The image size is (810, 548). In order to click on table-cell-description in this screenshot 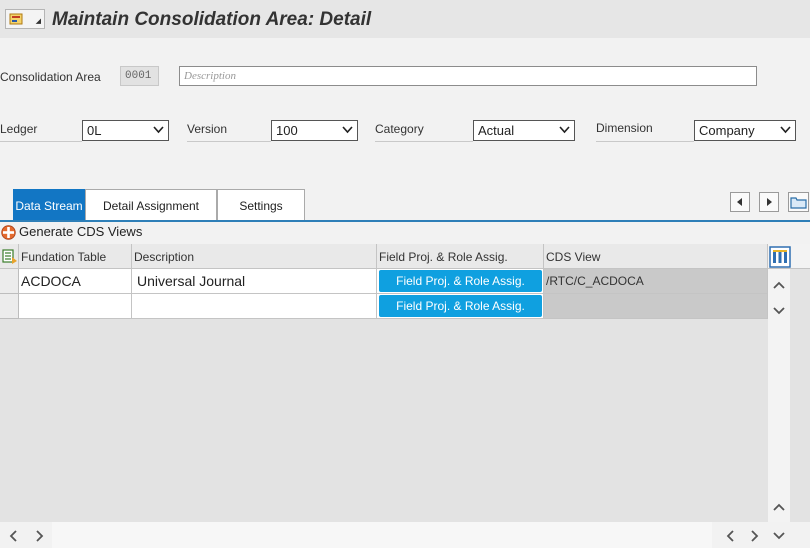, I will do `click(254, 306)`.